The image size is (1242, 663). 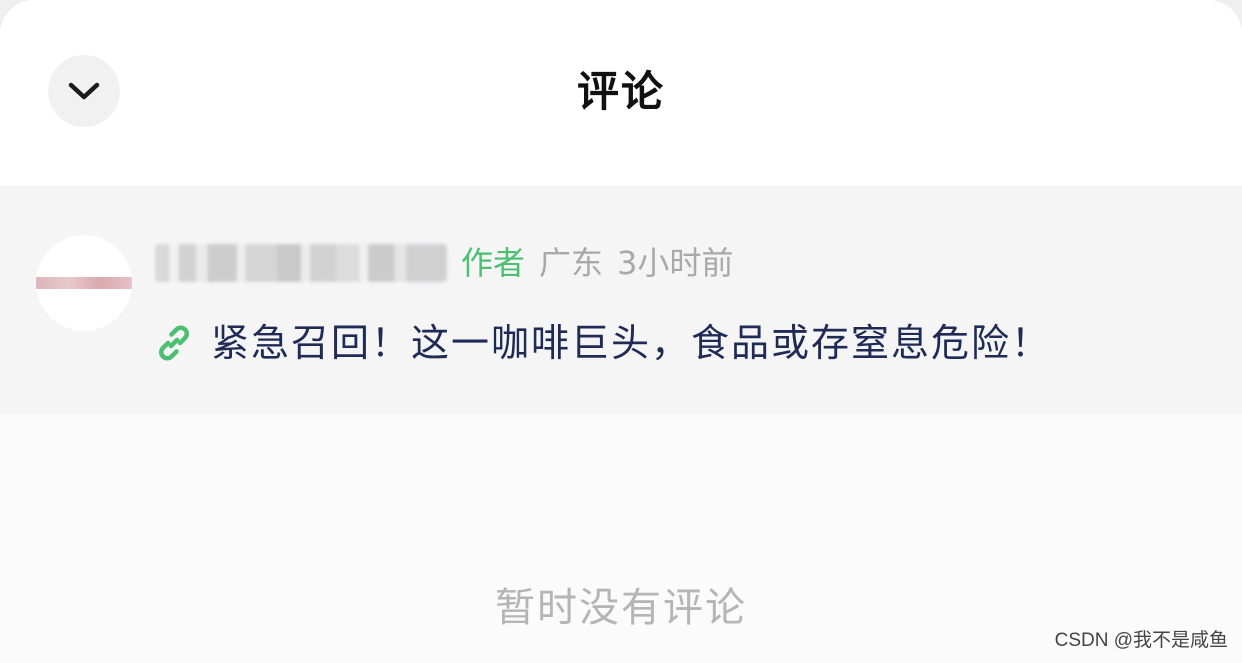 I want to click on page-title: 评论, so click(x=620, y=91).